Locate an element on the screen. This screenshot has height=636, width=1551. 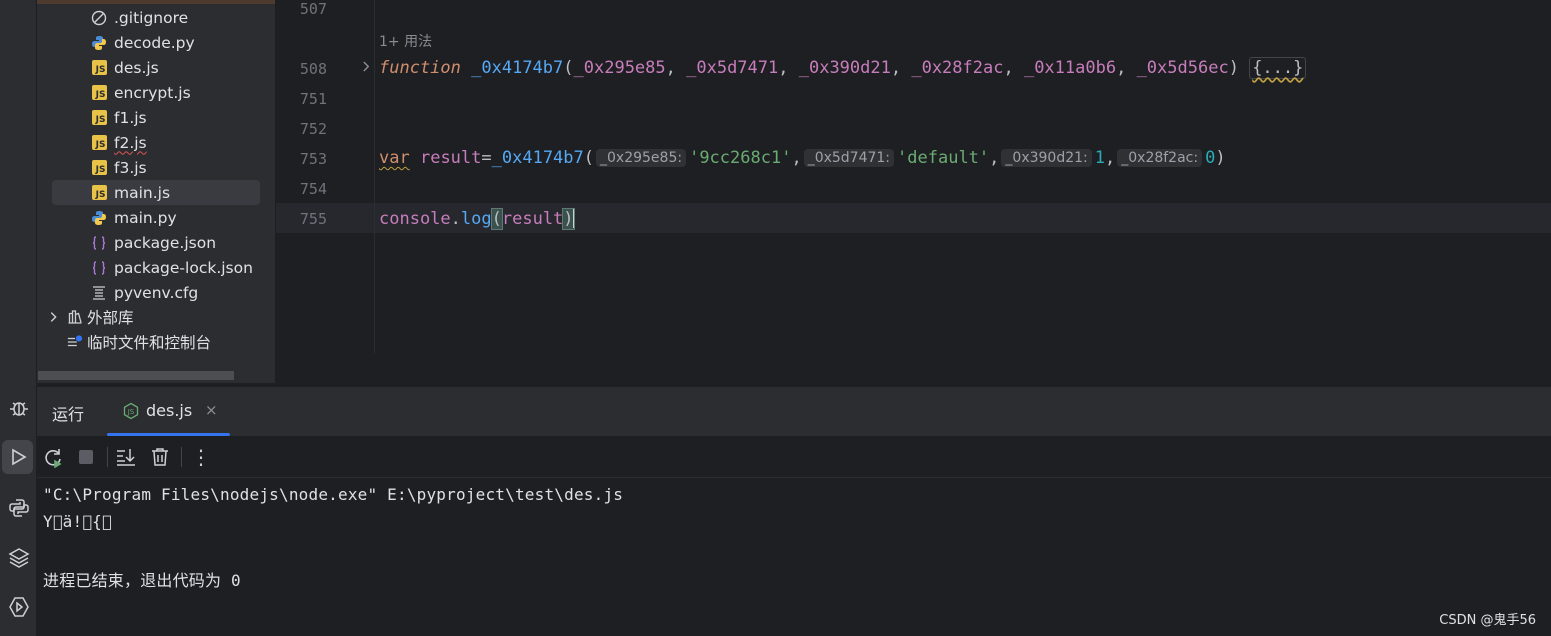
run-icon is located at coordinates (17, 457).